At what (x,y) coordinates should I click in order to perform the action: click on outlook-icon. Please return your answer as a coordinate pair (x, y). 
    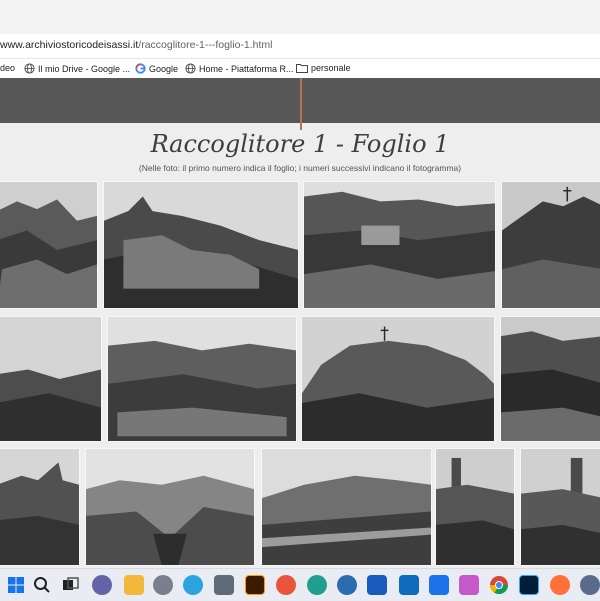
    Looking at the image, I should click on (409, 585).